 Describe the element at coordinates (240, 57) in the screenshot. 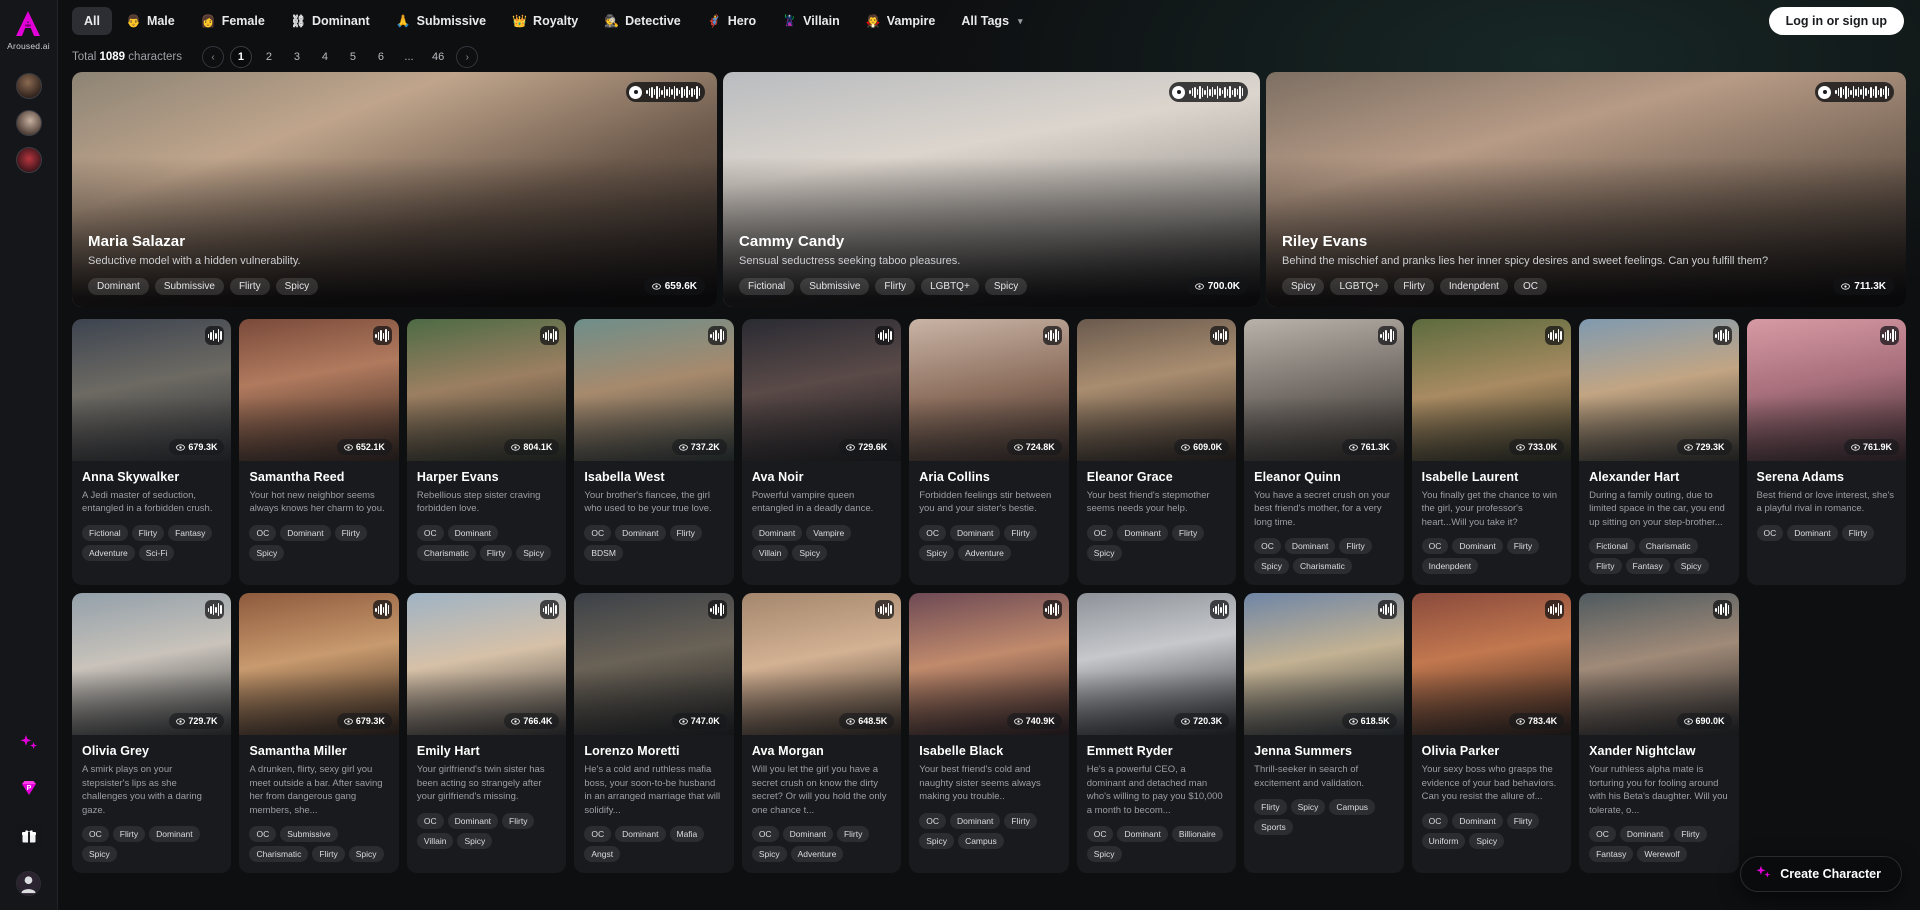

I see `pagination-page-1: 1` at that location.